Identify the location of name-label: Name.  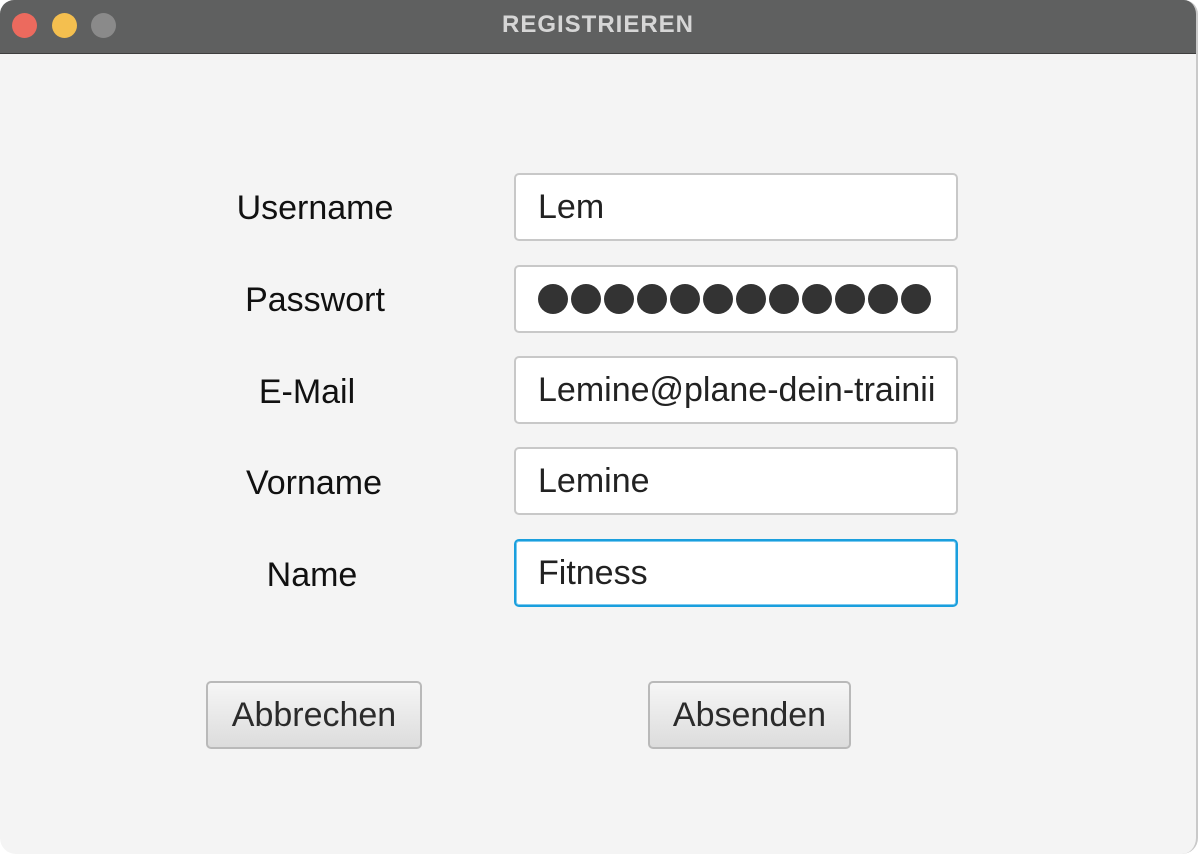
(312, 575).